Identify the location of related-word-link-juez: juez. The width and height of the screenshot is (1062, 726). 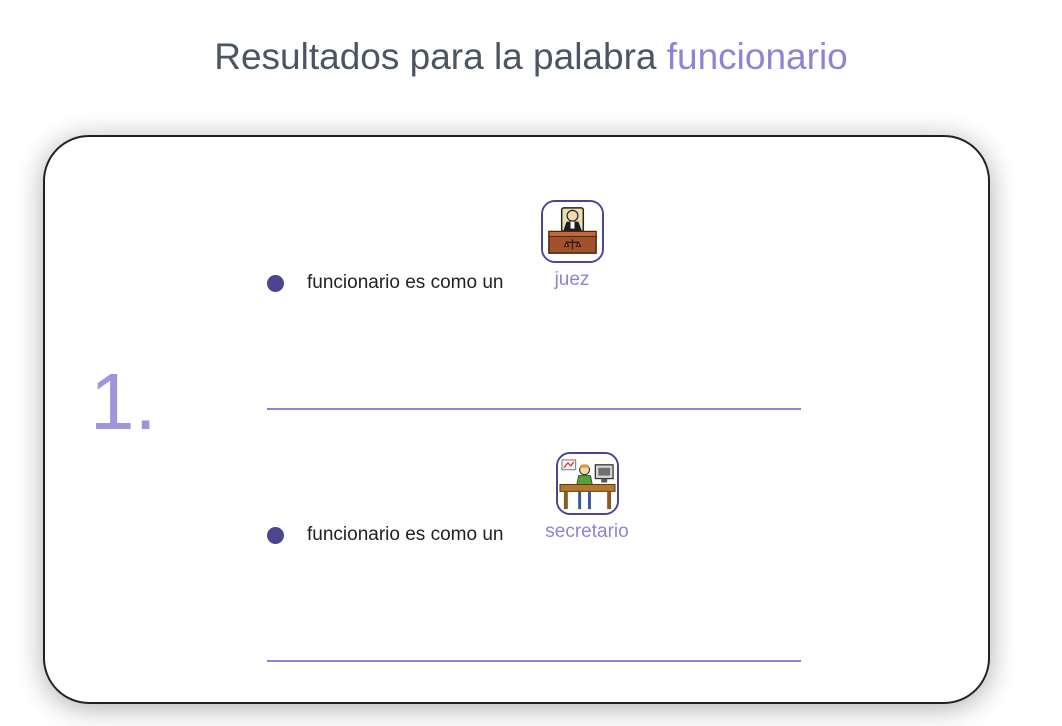
(572, 245).